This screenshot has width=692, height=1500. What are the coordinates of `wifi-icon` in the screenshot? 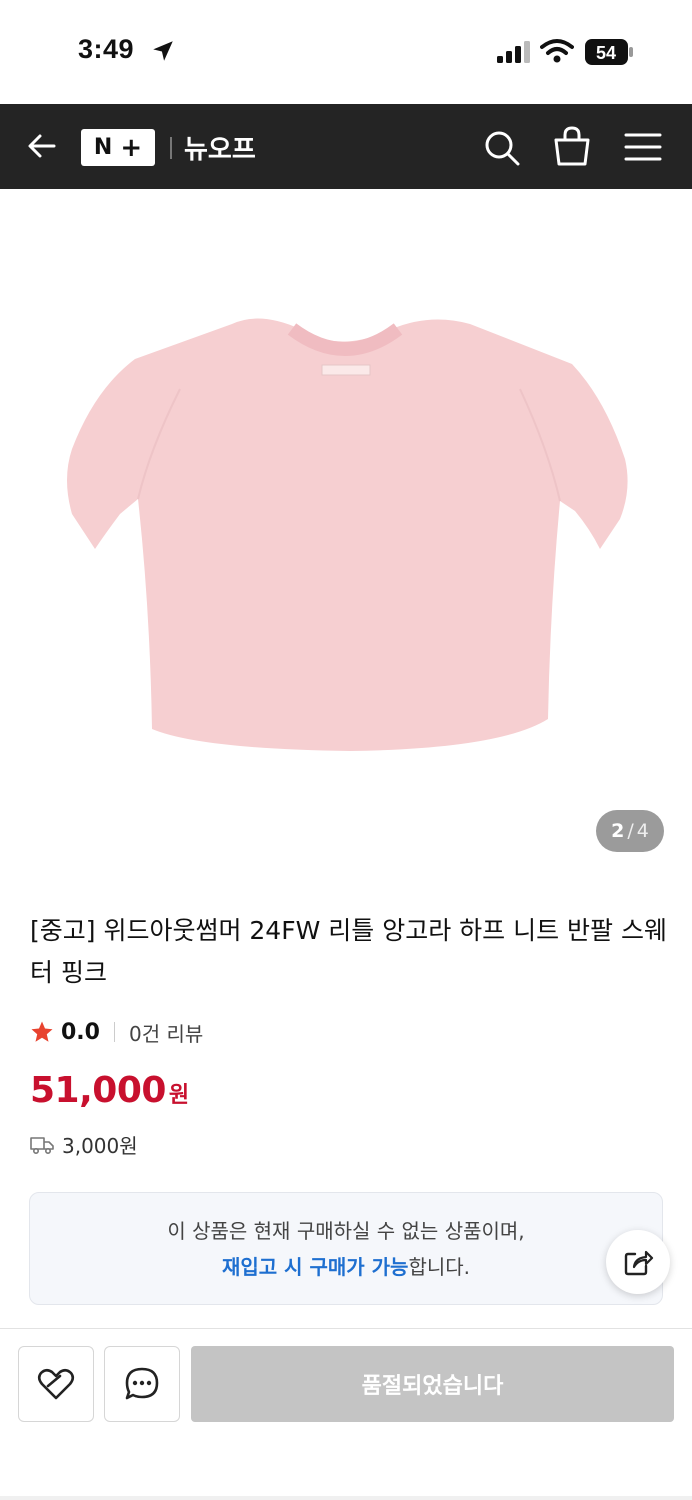 It's located at (557, 51).